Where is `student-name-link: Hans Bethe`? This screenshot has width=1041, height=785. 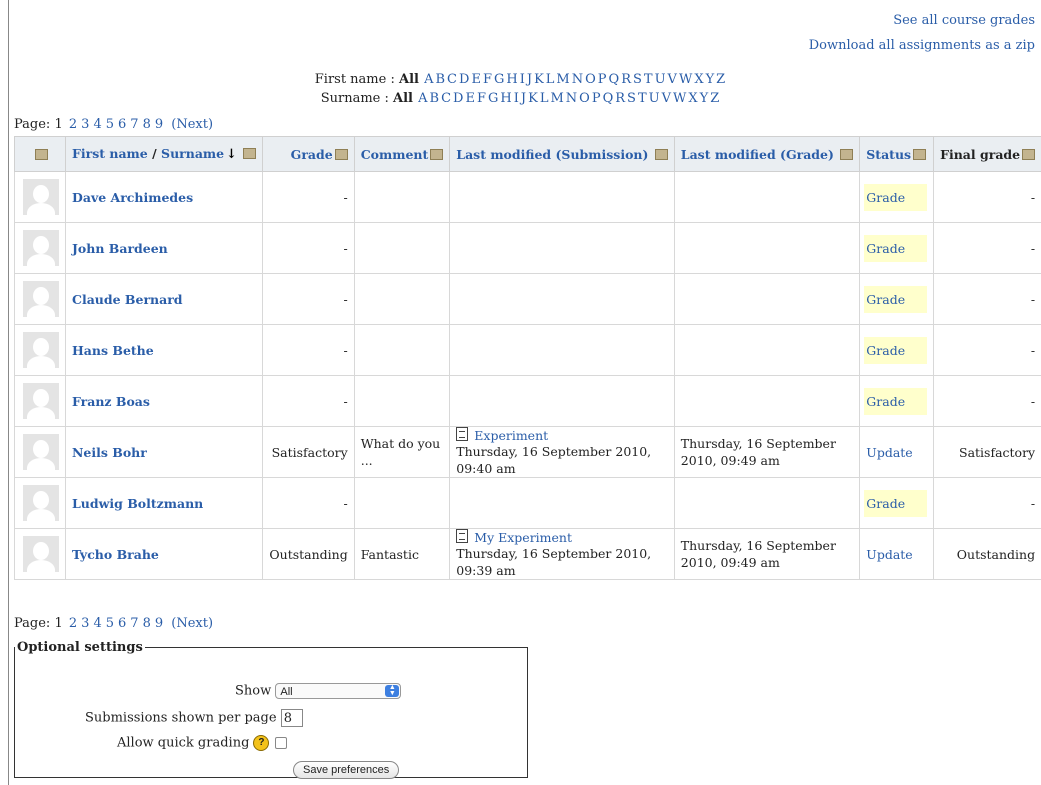 student-name-link: Hans Bethe is located at coordinates (113, 350).